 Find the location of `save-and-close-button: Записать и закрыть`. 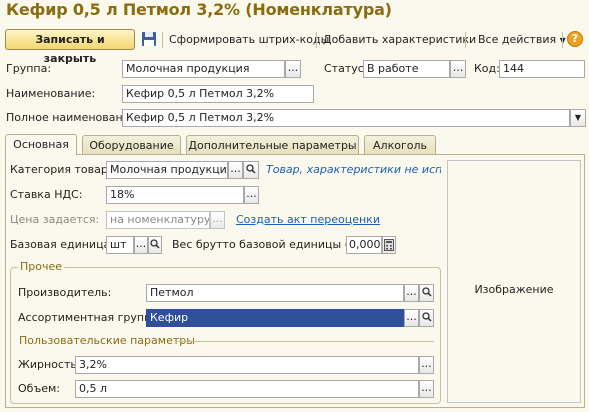

save-and-close-button: Записать и закрыть is located at coordinates (70, 47).